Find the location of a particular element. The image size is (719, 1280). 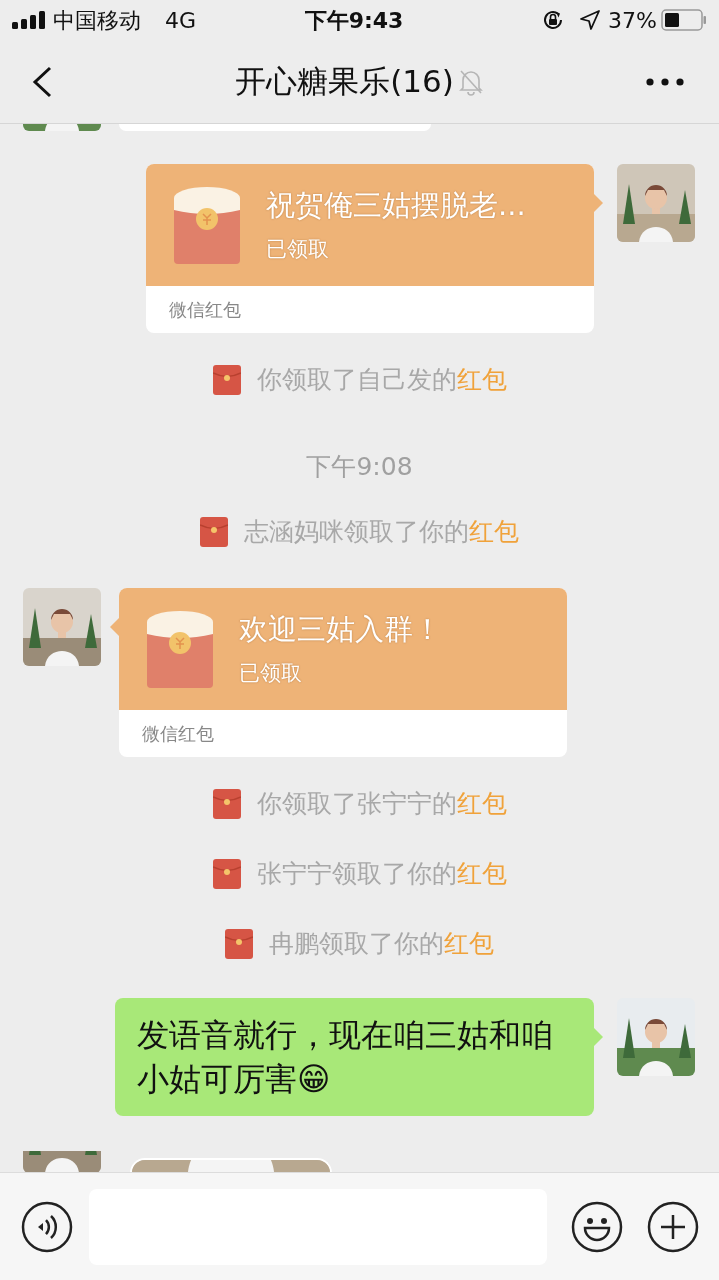

timestamp: 下午9:08 is located at coordinates (359, 467).